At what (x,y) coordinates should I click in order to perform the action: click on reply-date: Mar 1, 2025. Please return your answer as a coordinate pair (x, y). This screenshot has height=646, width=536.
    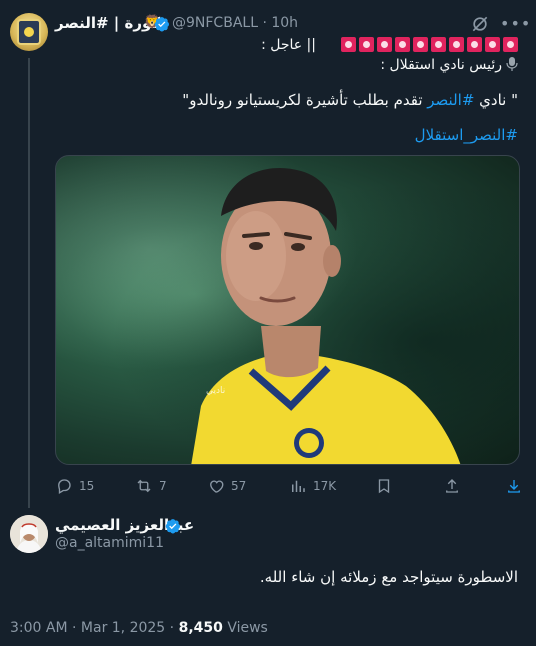
    Looking at the image, I should click on (123, 628).